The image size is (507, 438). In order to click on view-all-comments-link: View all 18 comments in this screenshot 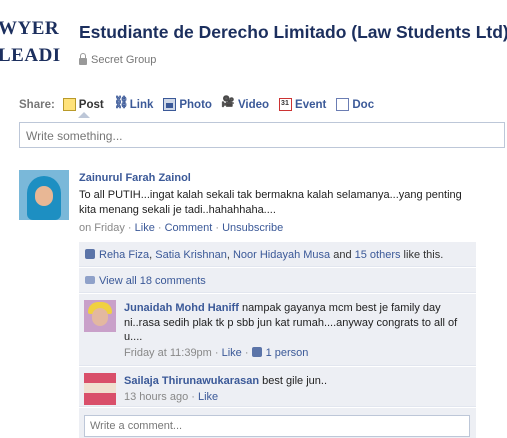, I will do `click(152, 281)`.